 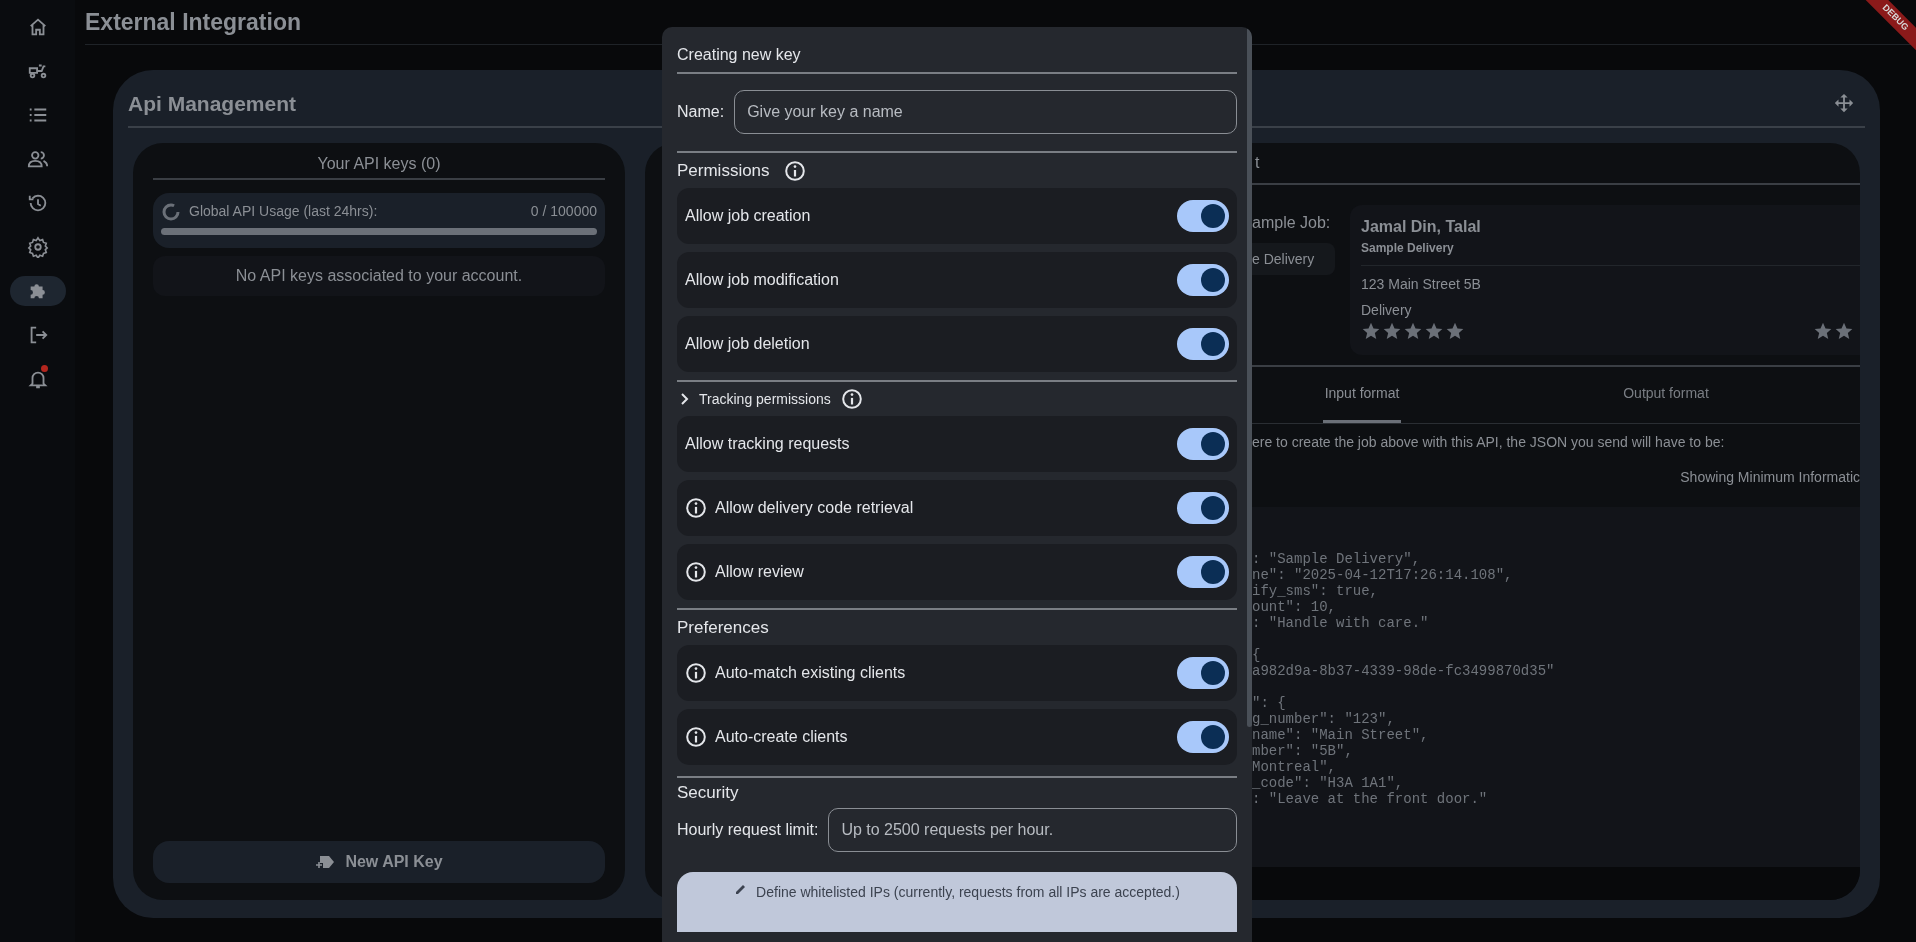 What do you see at coordinates (1421, 284) in the screenshot?
I see `address: 123 Main Street 5B` at bounding box center [1421, 284].